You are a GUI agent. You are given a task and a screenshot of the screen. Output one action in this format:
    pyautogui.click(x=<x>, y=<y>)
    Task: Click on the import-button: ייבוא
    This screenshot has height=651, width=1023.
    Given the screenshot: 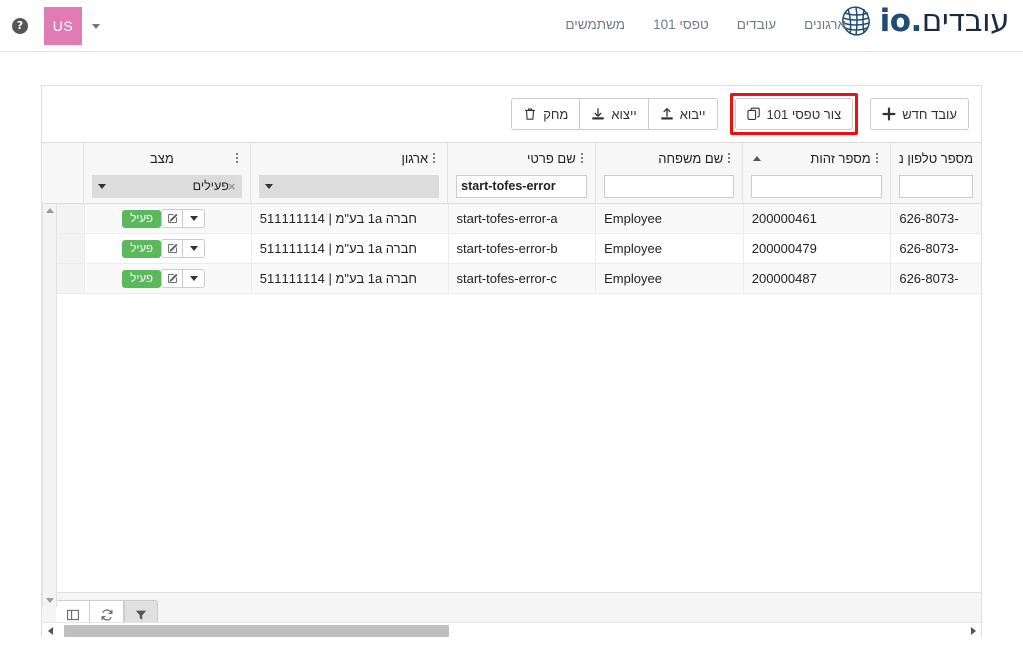 What is the action you would take?
    pyautogui.click(x=683, y=114)
    